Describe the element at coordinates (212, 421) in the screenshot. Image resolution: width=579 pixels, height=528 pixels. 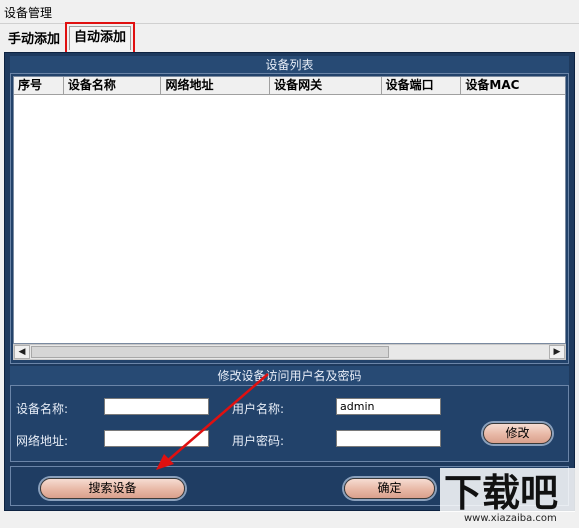
I see `annotation-arrow-icon` at that location.